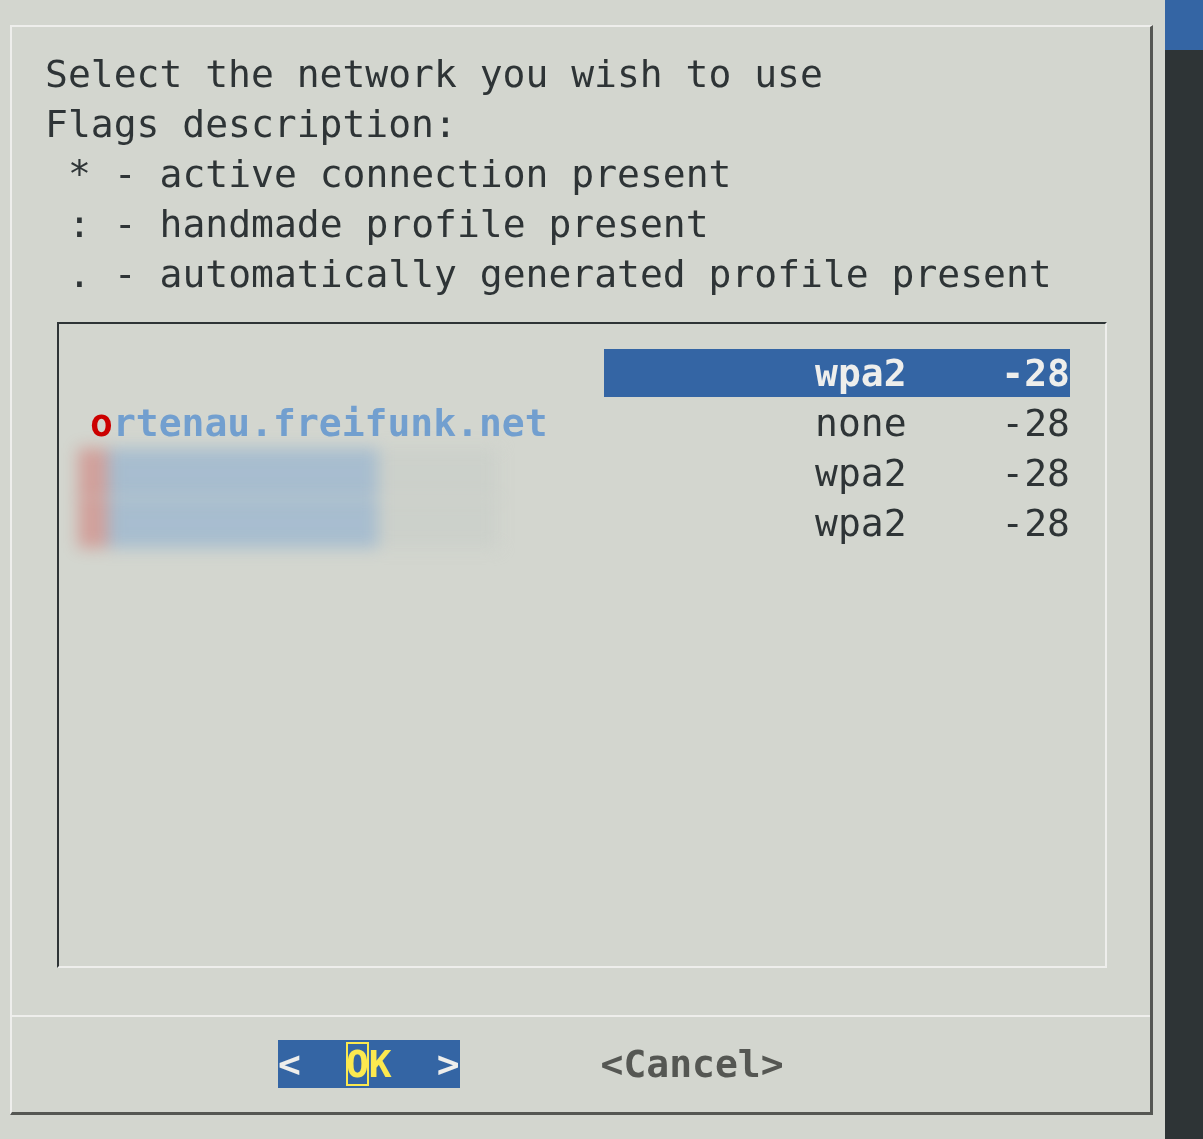 This screenshot has width=1203, height=1139. What do you see at coordinates (434, 74) in the screenshot?
I see `dialog-prompt: Select the network you wish to use` at bounding box center [434, 74].